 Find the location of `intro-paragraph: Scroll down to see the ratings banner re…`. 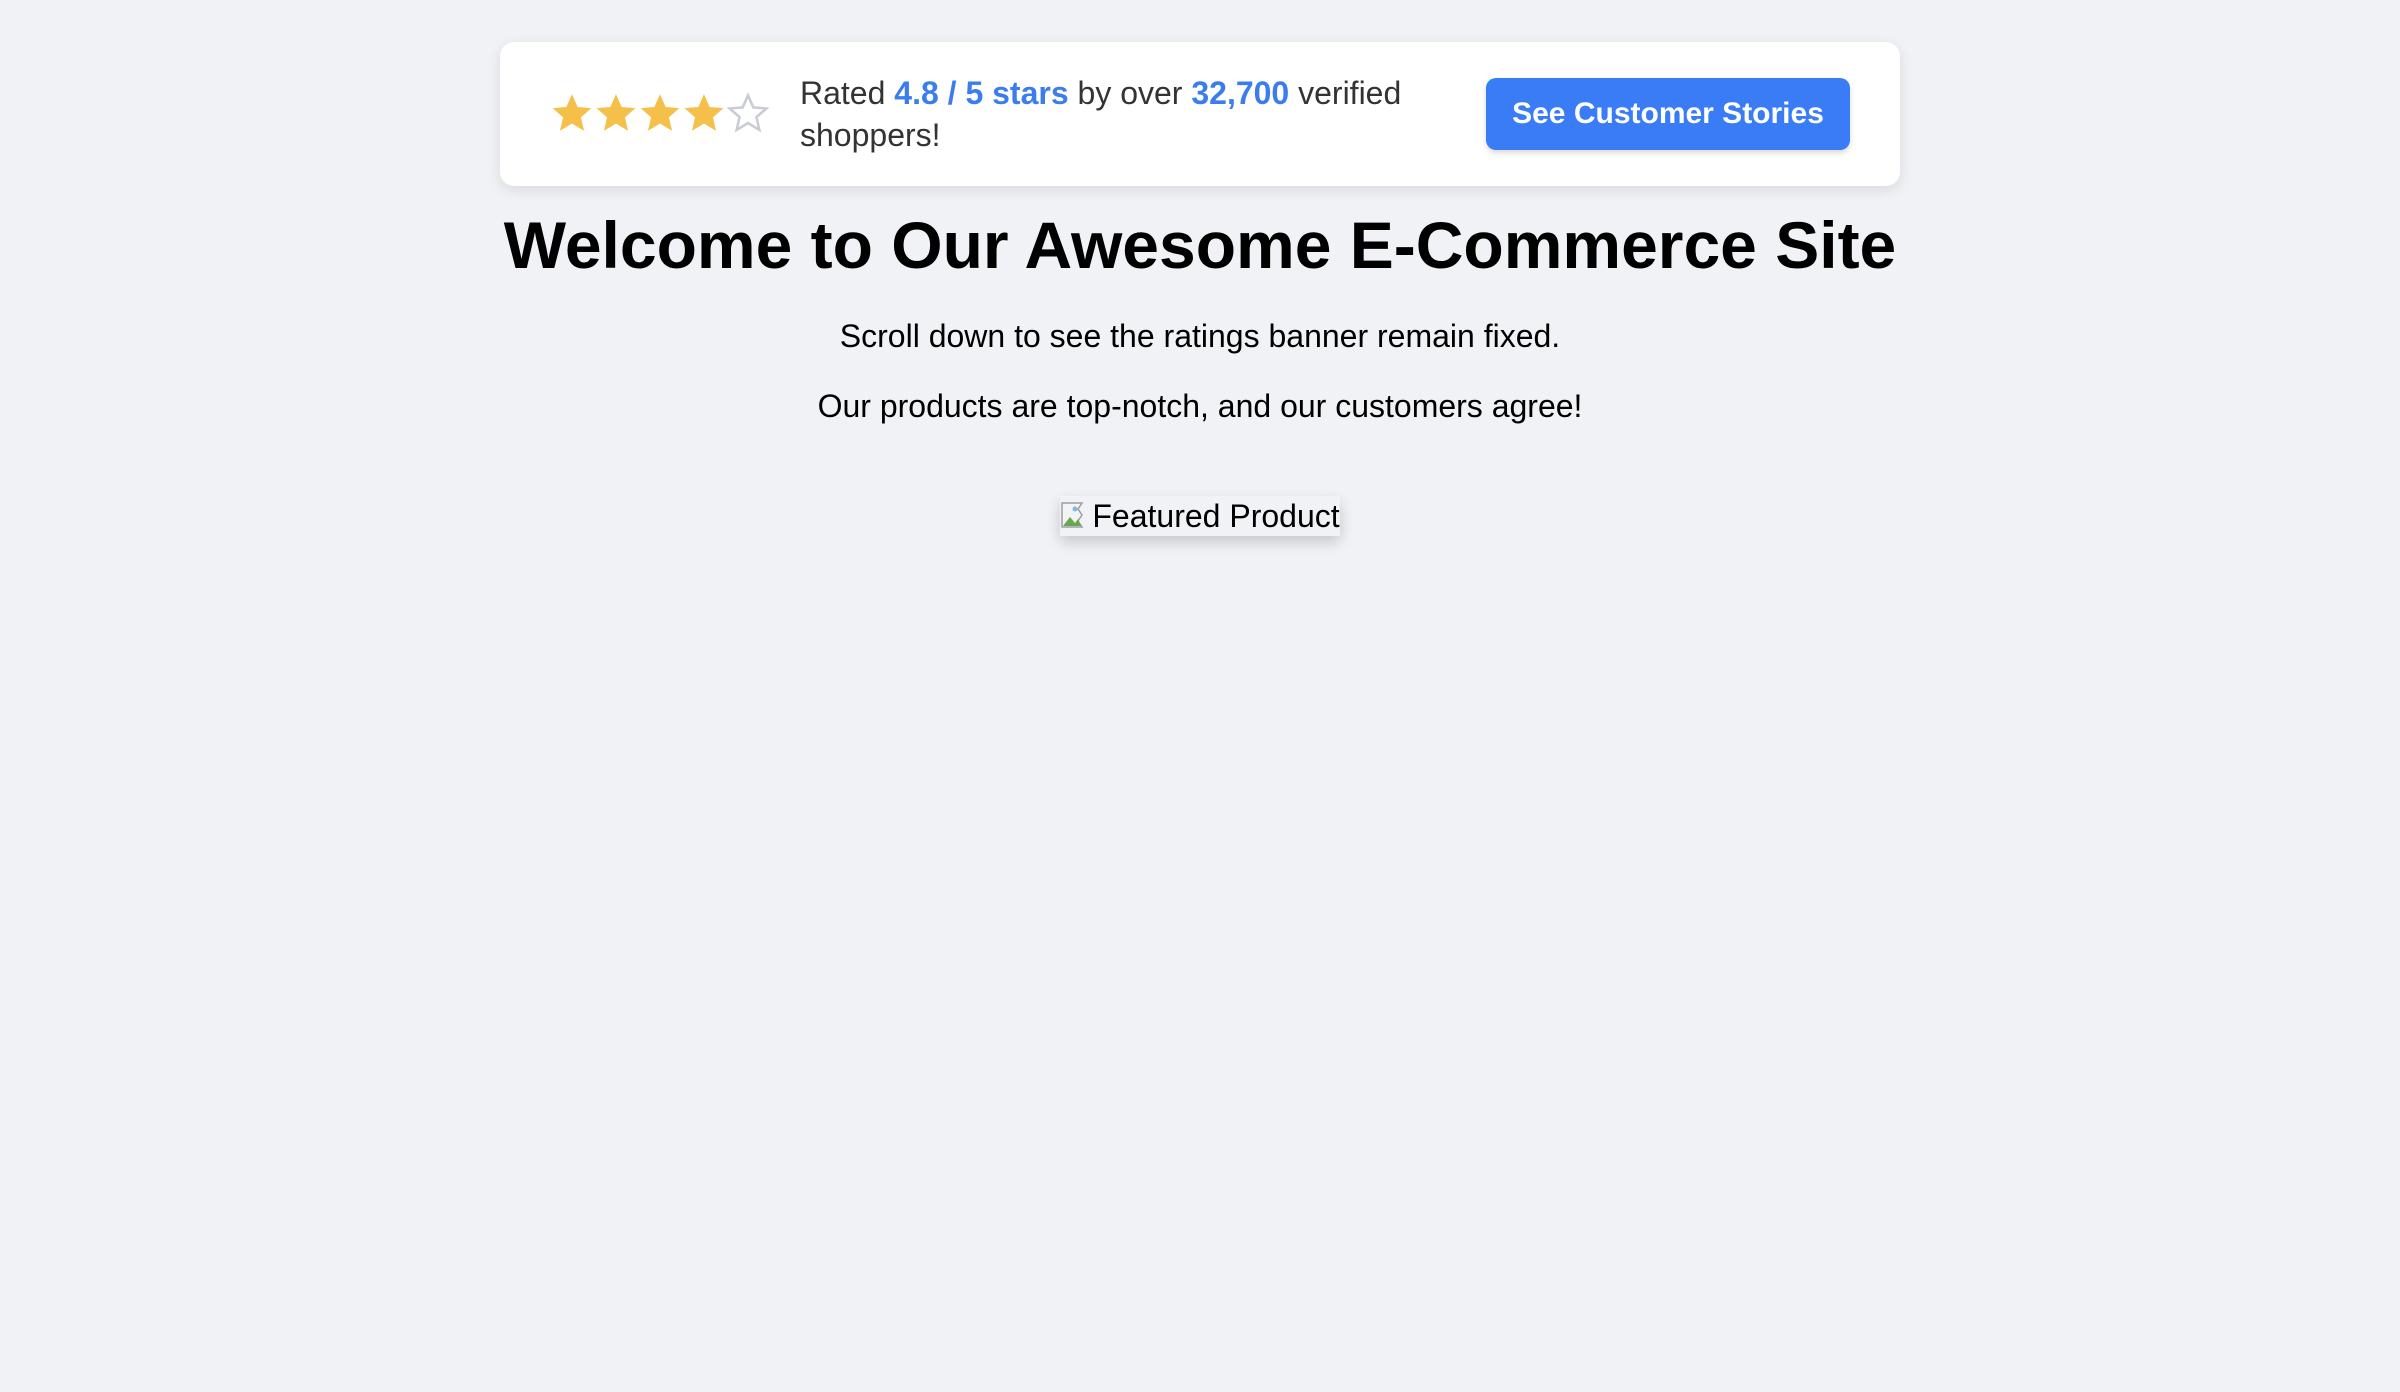

intro-paragraph: Scroll down to see the ratings banner re… is located at coordinates (1200, 336).